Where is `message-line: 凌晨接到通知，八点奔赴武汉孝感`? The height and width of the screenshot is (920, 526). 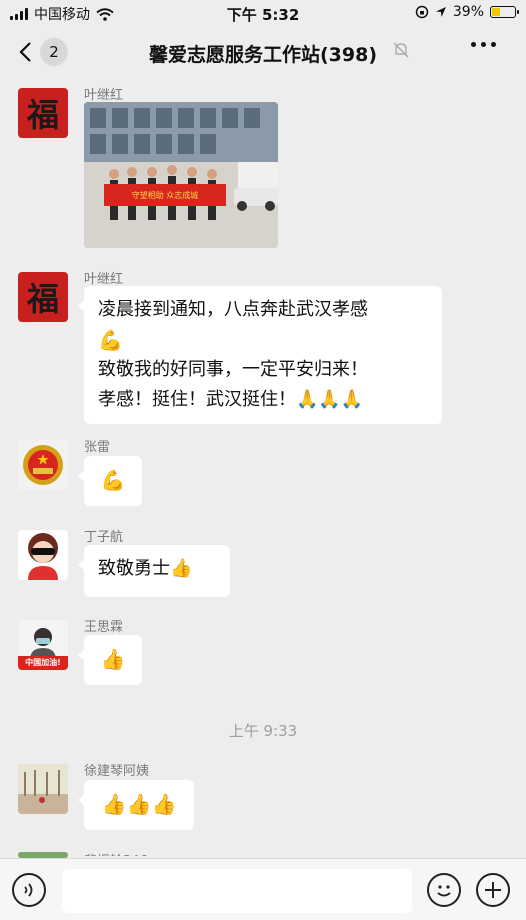 message-line: 凌晨接到通知，八点奔赴武汉孝感 is located at coordinates (233, 309).